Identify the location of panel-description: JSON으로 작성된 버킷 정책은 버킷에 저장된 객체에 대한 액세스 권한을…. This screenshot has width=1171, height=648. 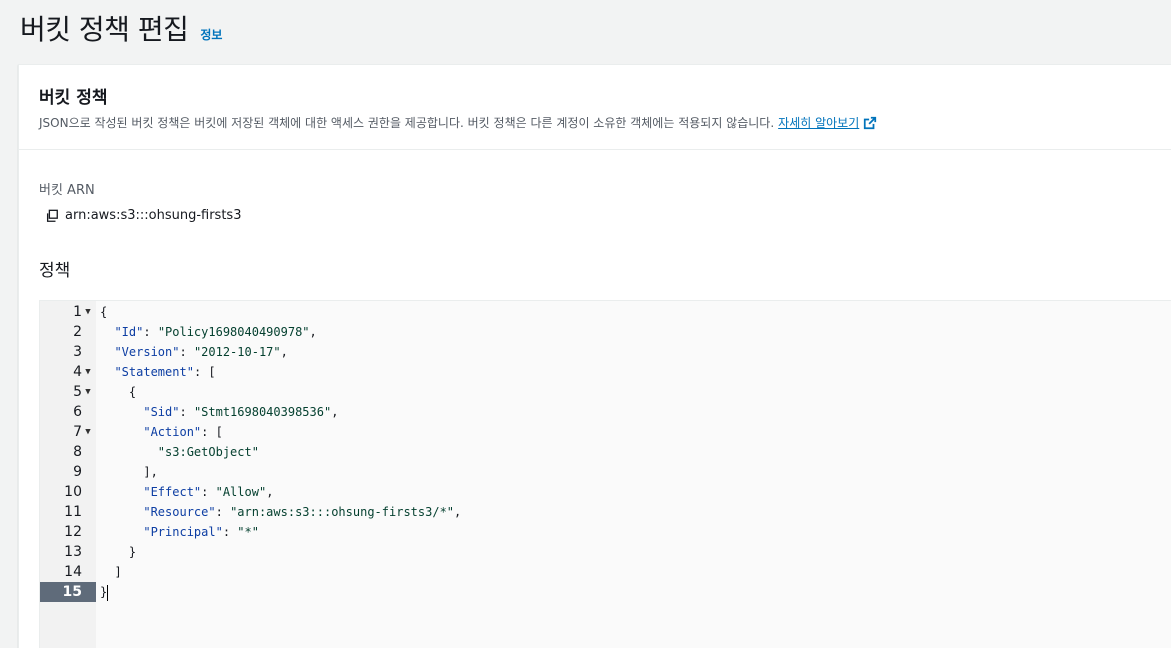
(605, 122).